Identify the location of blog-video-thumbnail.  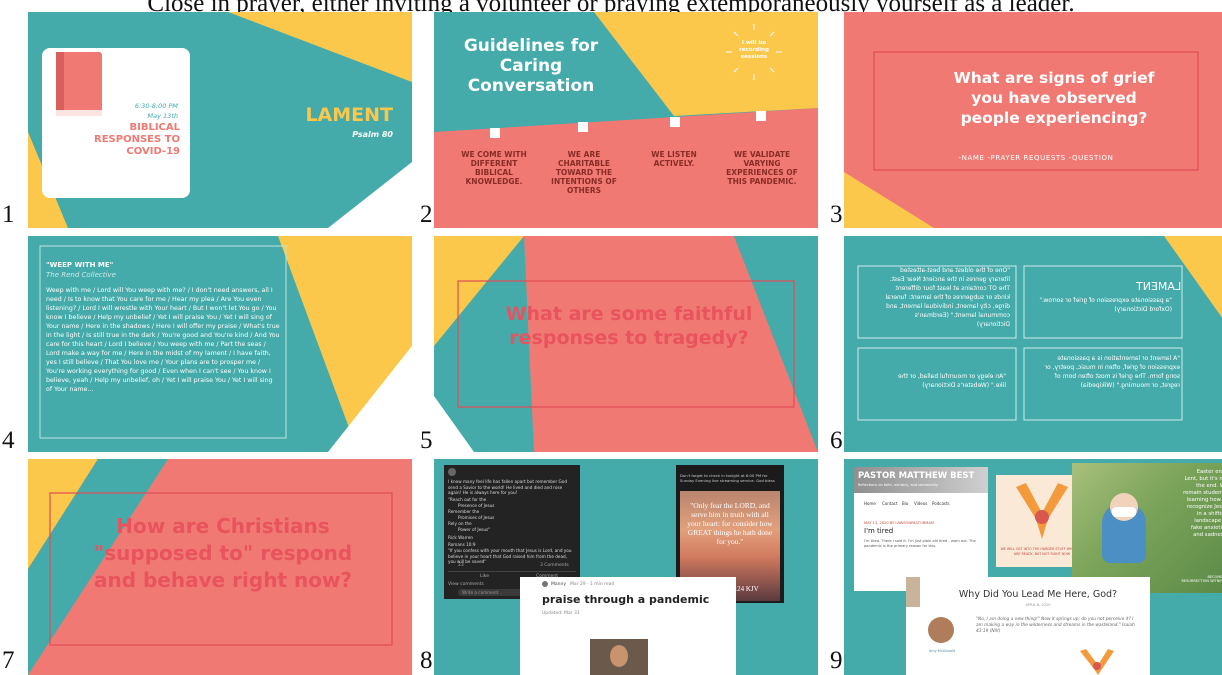
(619, 657).